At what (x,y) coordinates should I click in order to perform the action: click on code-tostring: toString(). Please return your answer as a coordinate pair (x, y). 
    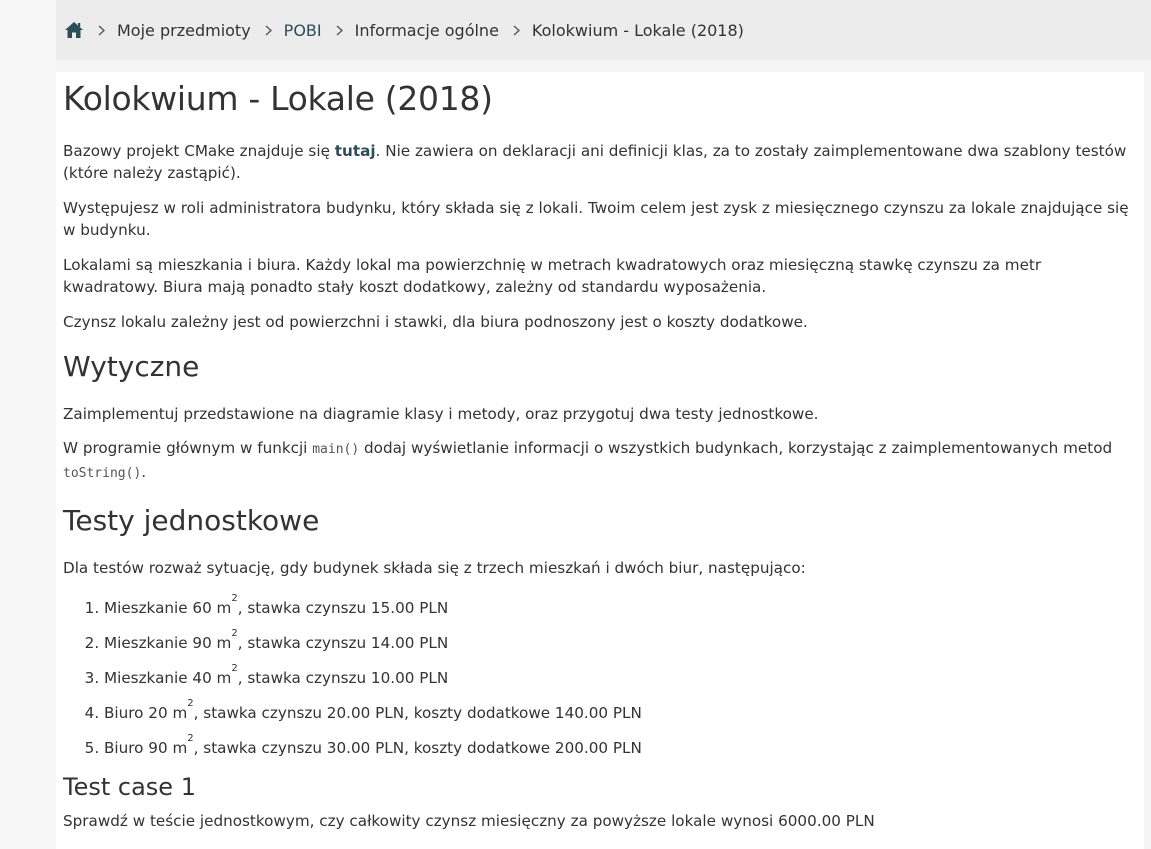
    Looking at the image, I should click on (102, 473).